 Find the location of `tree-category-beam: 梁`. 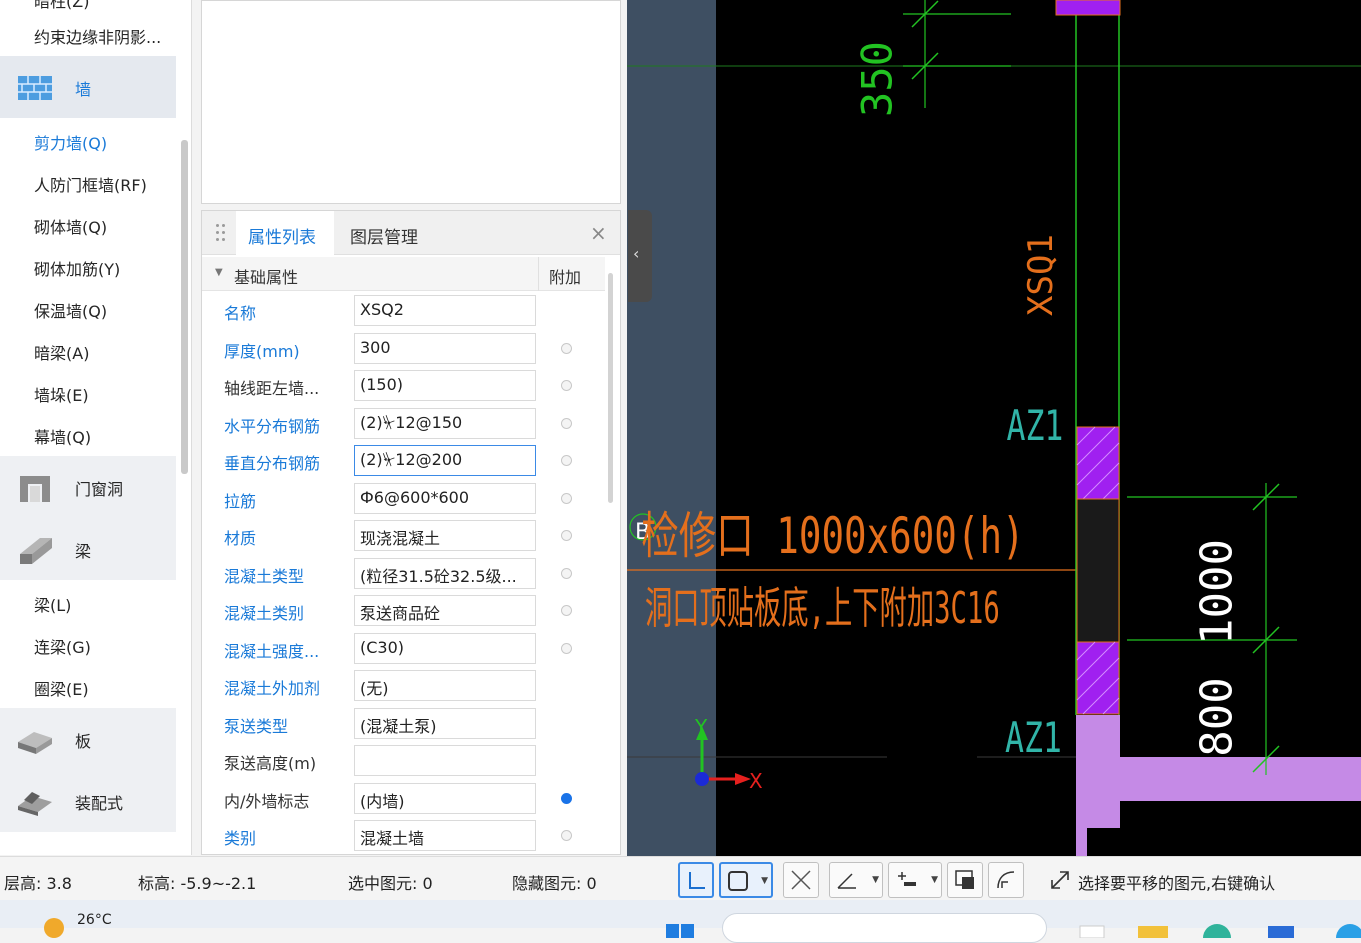

tree-category-beam: 梁 is located at coordinates (88, 549).